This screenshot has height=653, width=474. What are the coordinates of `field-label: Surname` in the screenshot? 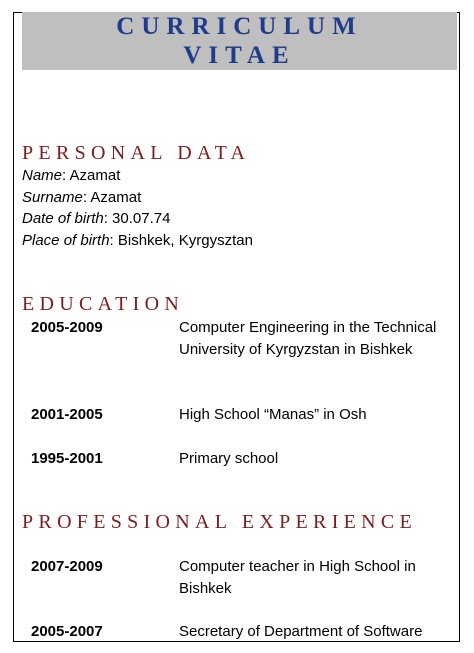 It's located at (52, 197).